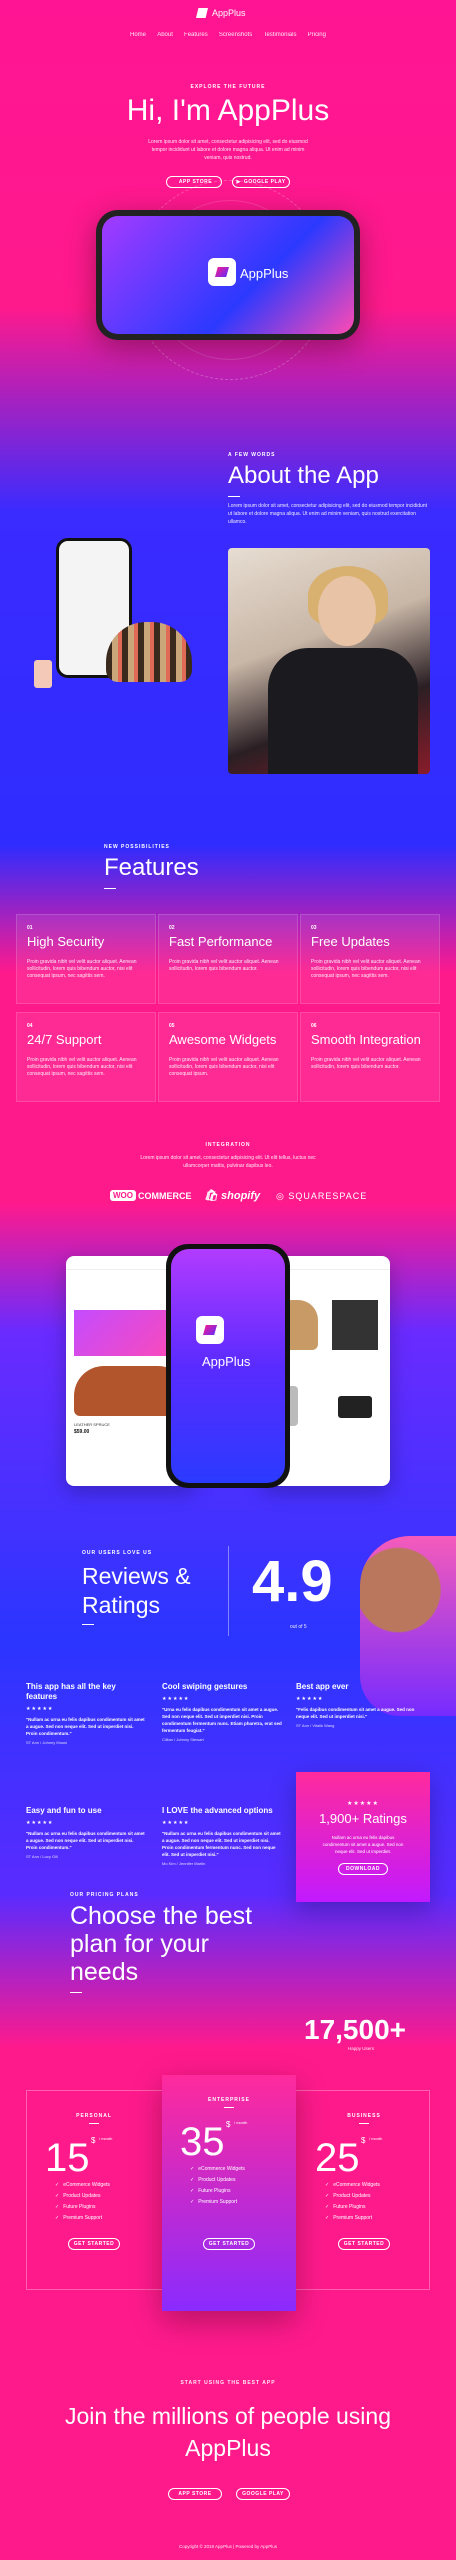 The width and height of the screenshot is (456, 2560). I want to click on review-author: Cillian / Johnny Stewart, so click(183, 1739).